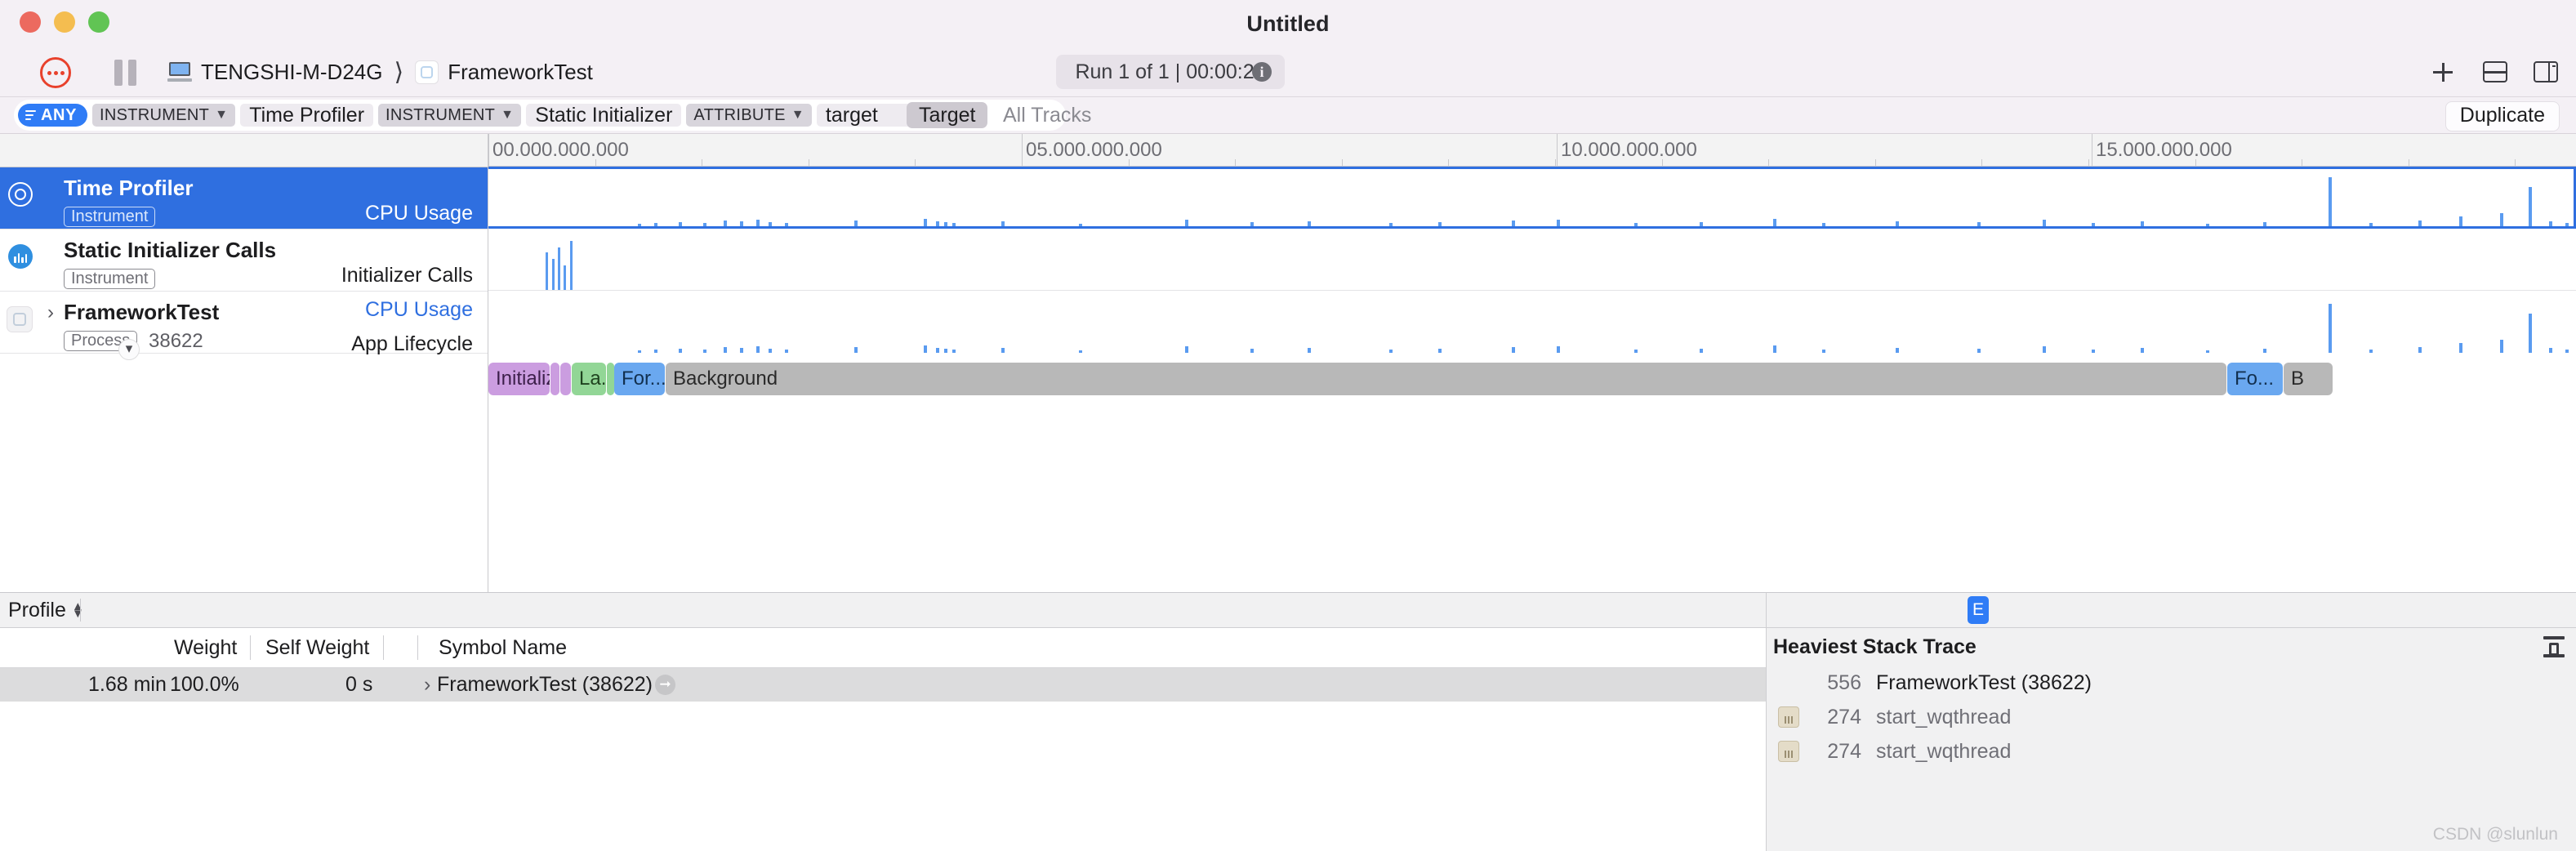  What do you see at coordinates (127, 684) in the screenshot?
I see `cell-weight: 1.68 min` at bounding box center [127, 684].